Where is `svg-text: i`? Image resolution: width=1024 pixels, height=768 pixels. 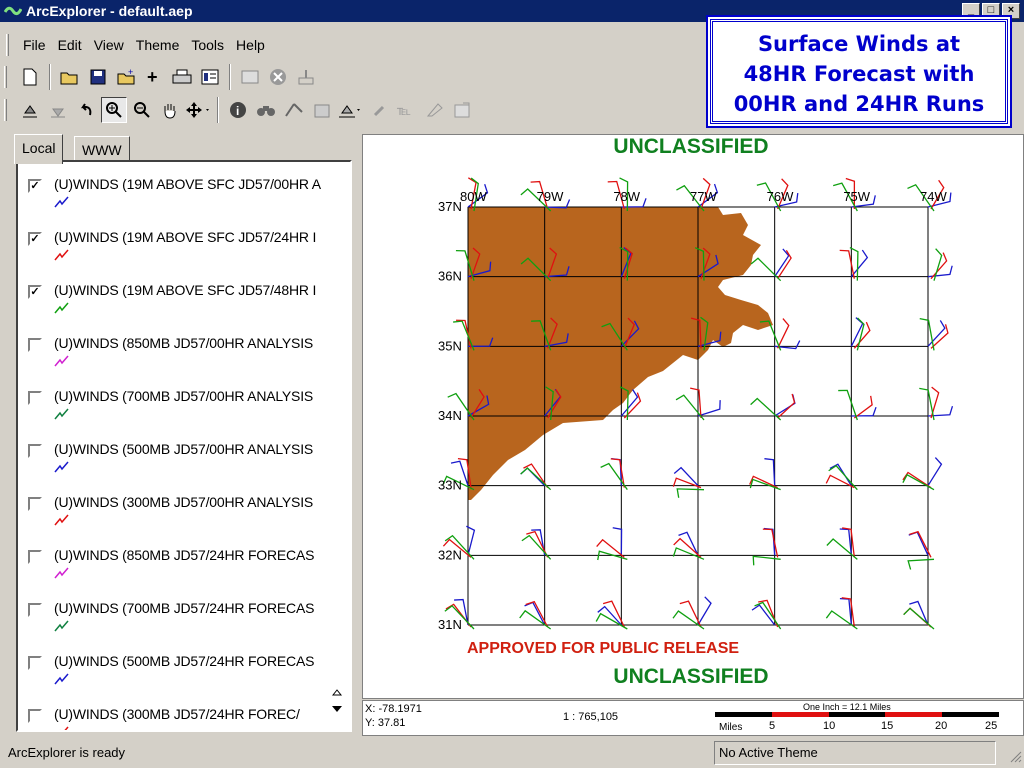 svg-text: i is located at coordinates (237, 111).